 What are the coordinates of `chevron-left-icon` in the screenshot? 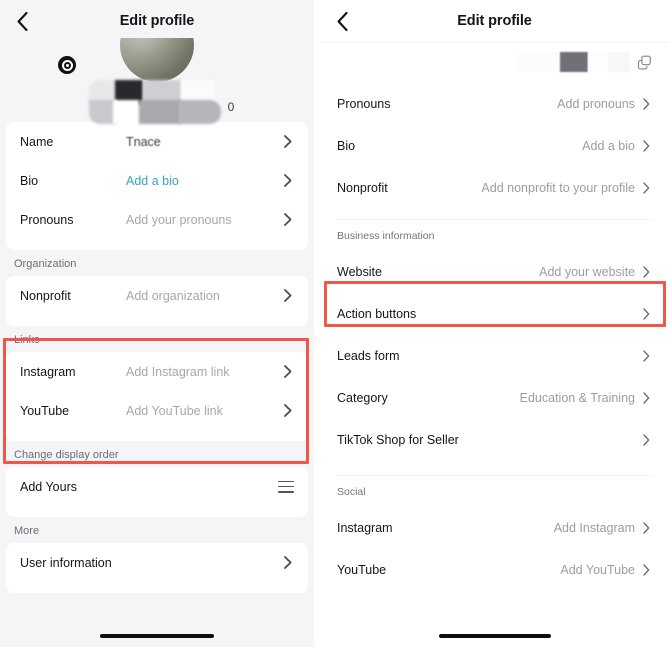 It's located at (22, 21).